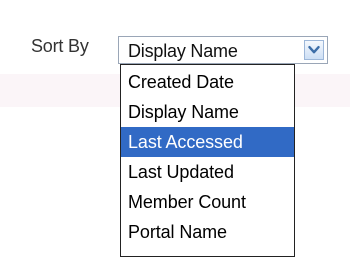 The image size is (350, 280). I want to click on sort-option-created-date: Created Date, so click(207, 82).